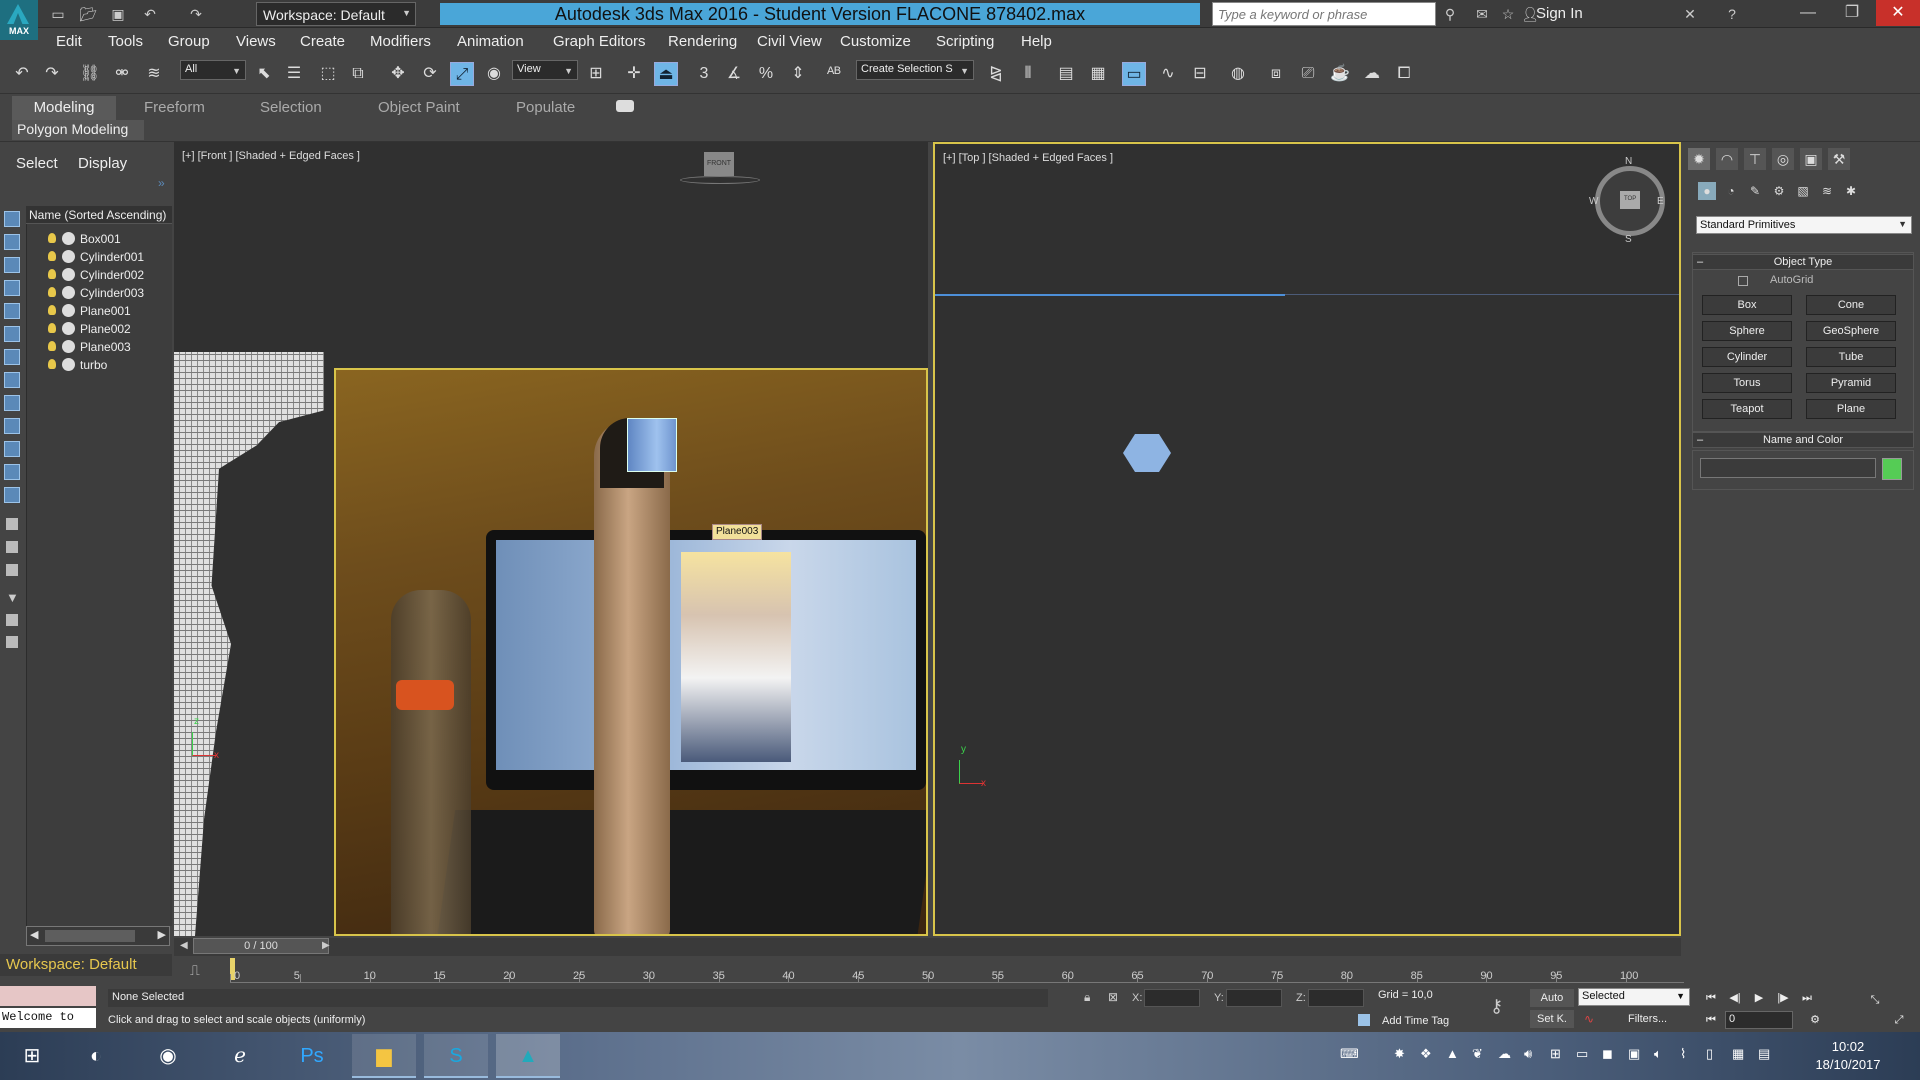  What do you see at coordinates (1036, 41) in the screenshot?
I see `menu-help: Help` at bounding box center [1036, 41].